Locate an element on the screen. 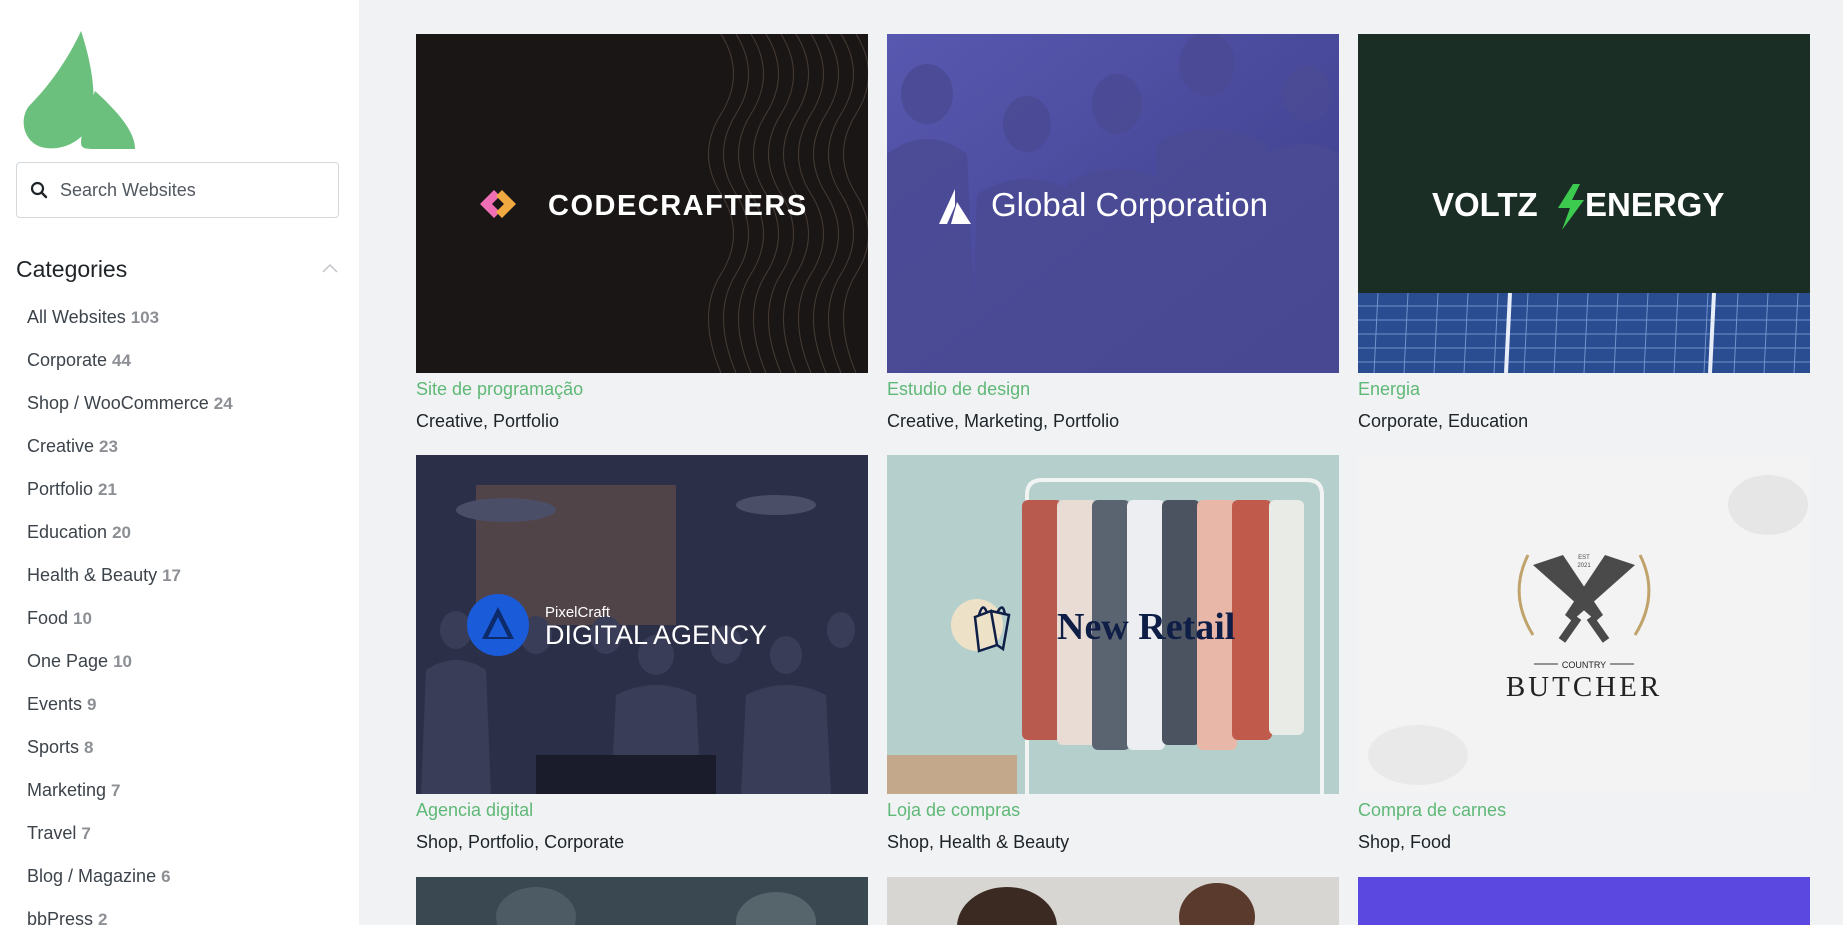 This screenshot has width=1843, height=925. website-thumbnail: Global Corporation is located at coordinates (1113, 203).